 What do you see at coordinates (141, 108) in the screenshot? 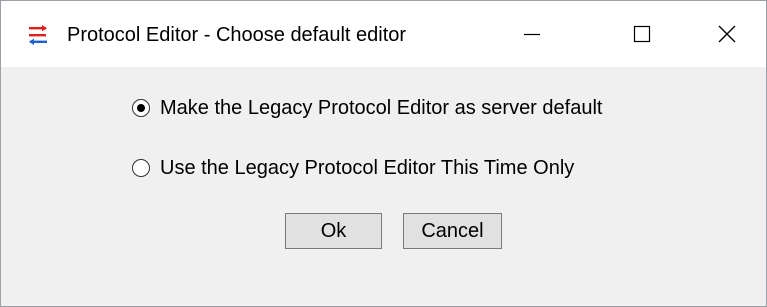
I see `radio-server-default` at bounding box center [141, 108].